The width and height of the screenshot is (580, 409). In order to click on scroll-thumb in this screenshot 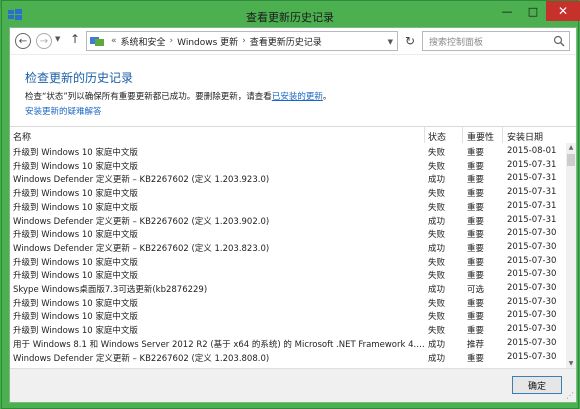, I will do `click(571, 160)`.